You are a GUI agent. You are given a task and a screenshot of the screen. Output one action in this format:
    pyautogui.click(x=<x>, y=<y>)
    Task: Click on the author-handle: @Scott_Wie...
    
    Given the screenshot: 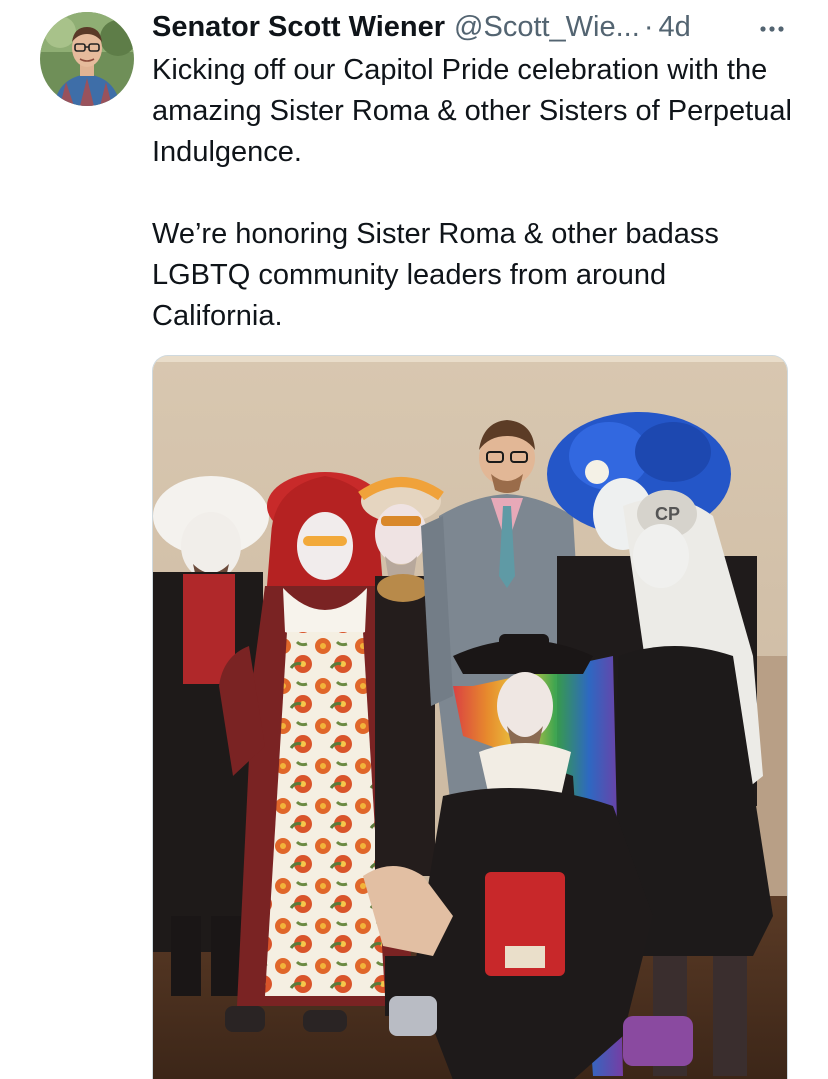 What is the action you would take?
    pyautogui.click(x=547, y=27)
    